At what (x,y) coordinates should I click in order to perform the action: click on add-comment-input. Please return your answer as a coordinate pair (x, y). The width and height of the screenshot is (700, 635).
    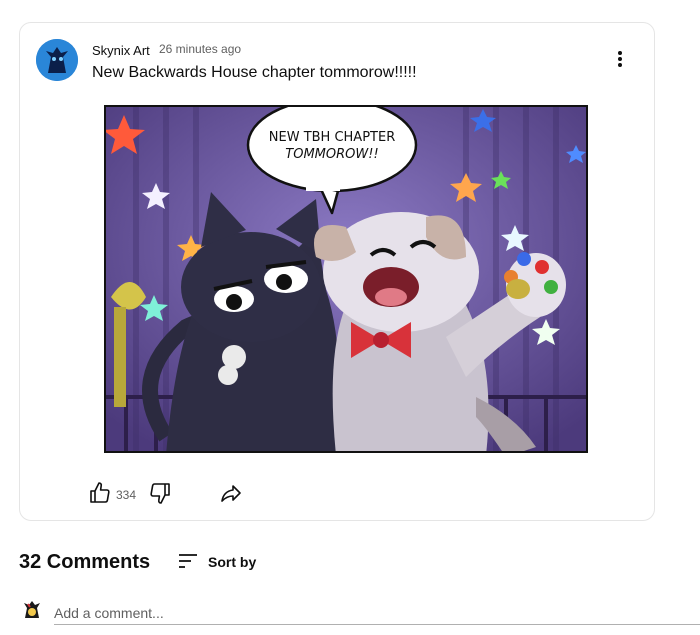
    Looking at the image, I should click on (377, 613).